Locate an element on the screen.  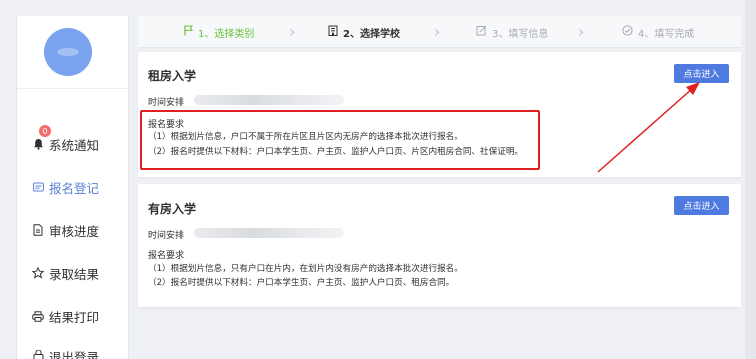
sidebar-item-label: 审核进度 is located at coordinates (74, 231).